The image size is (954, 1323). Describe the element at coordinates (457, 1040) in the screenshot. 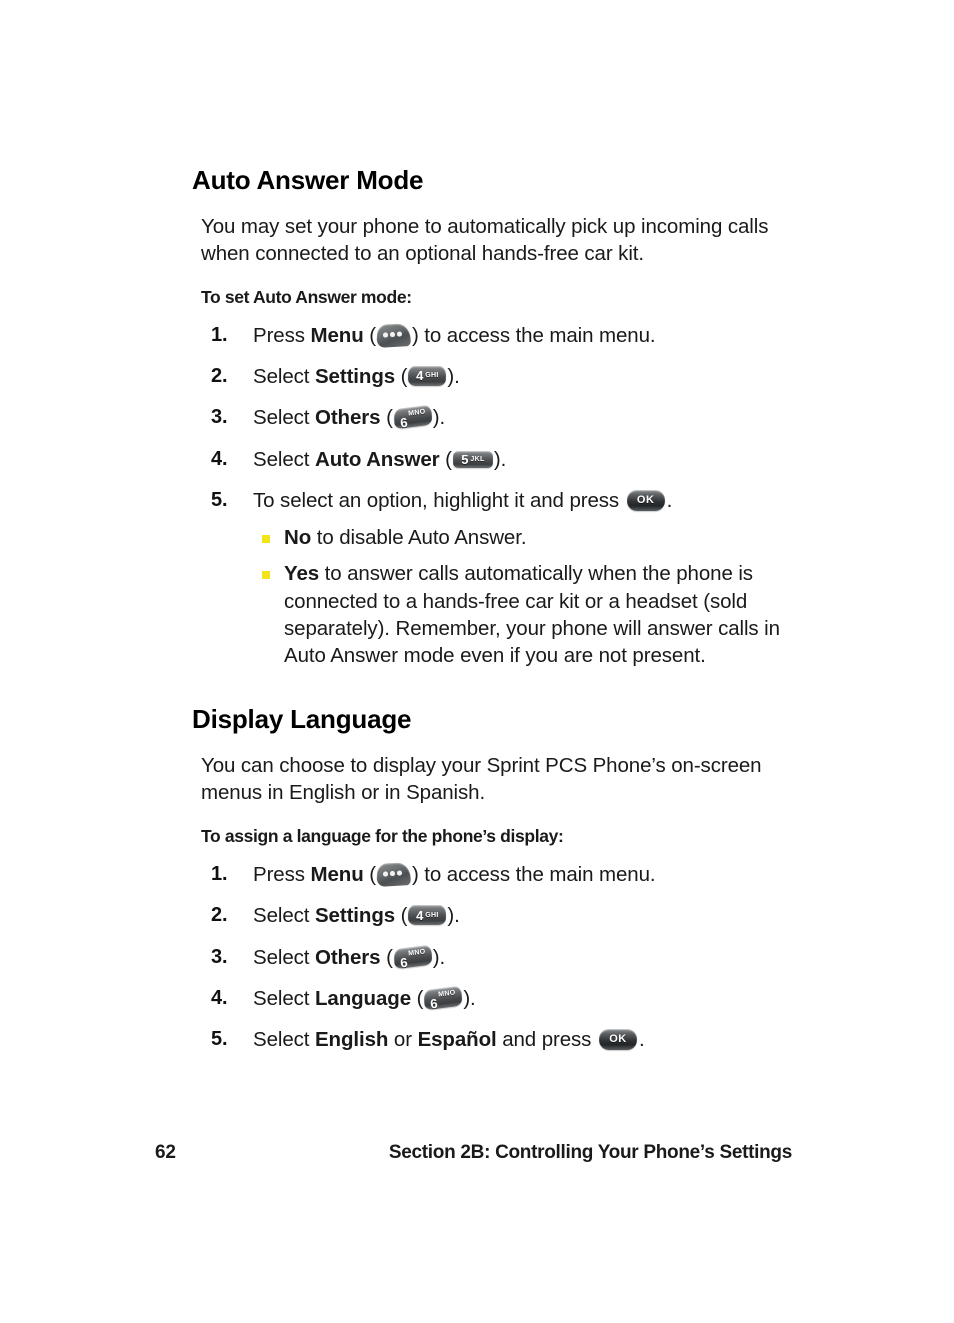

I see `step-text-bold-2: Español` at that location.